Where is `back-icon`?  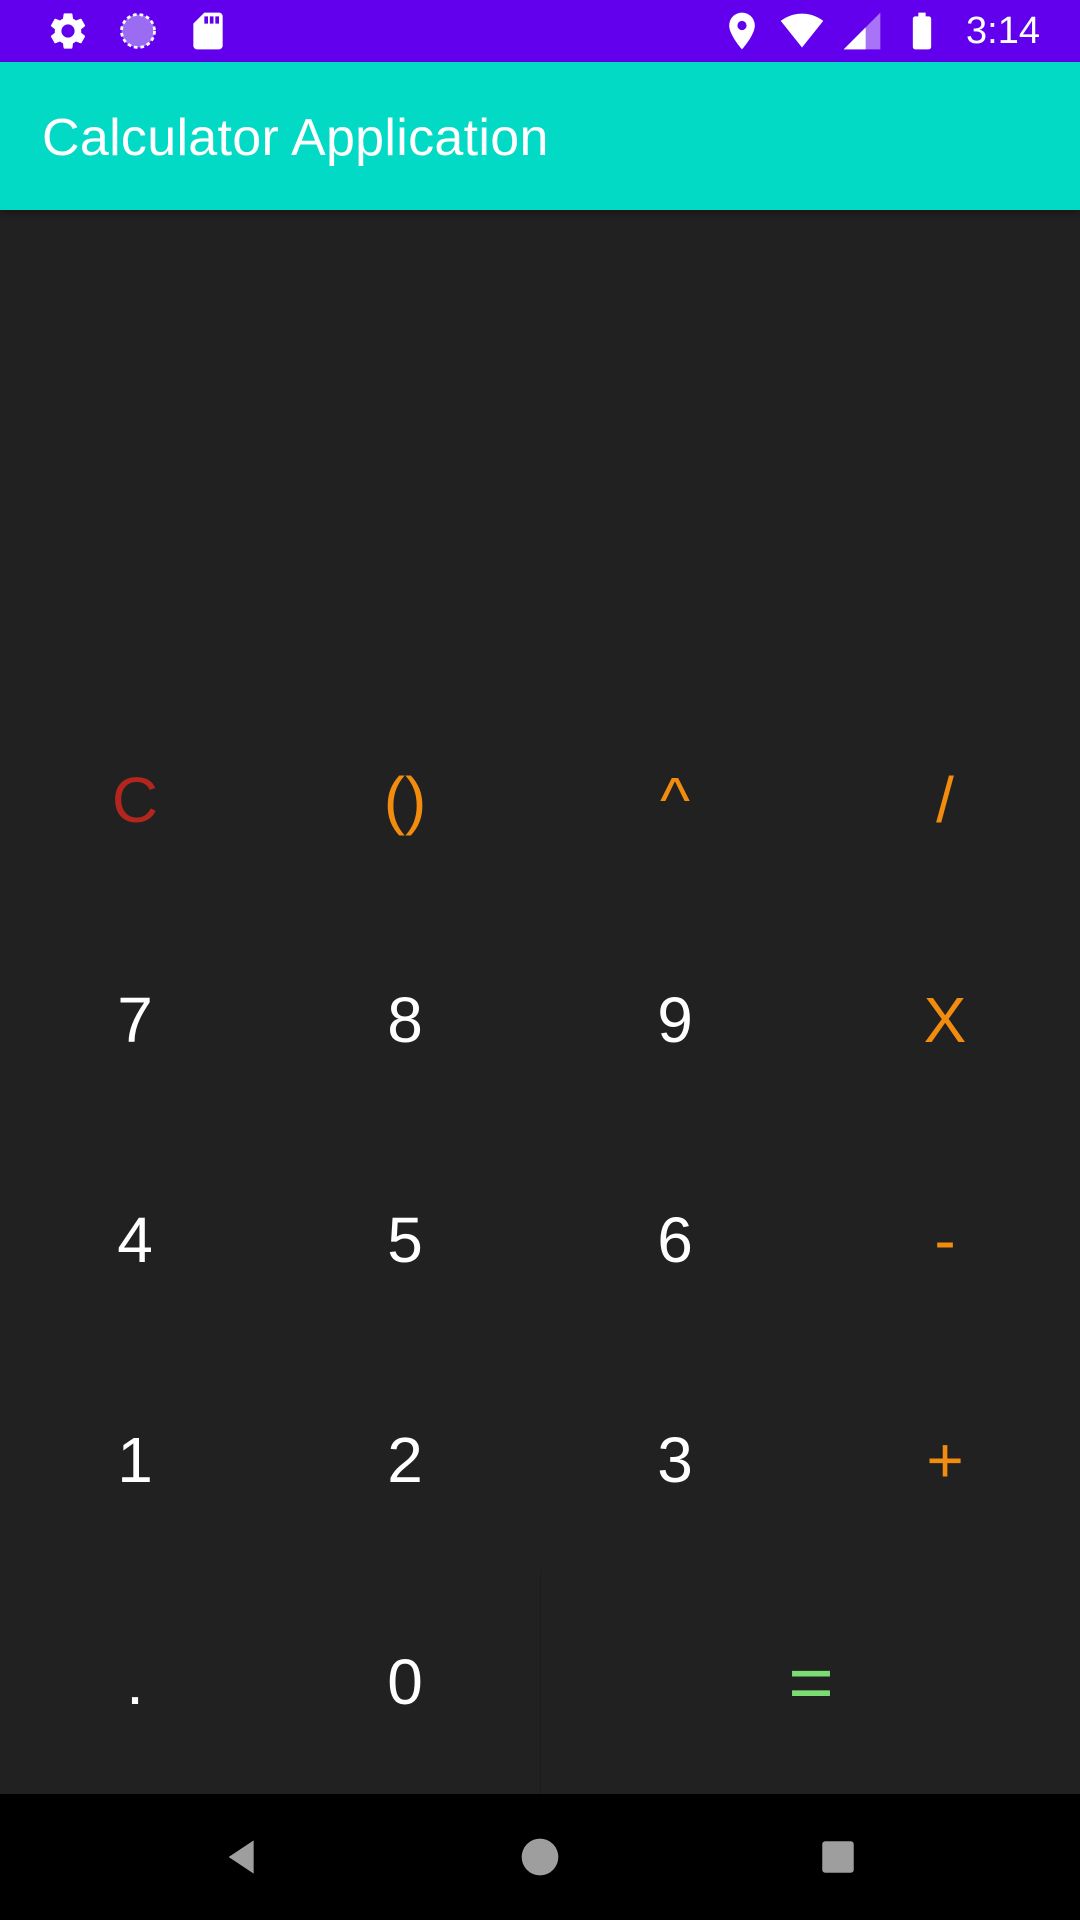
back-icon is located at coordinates (241, 1857).